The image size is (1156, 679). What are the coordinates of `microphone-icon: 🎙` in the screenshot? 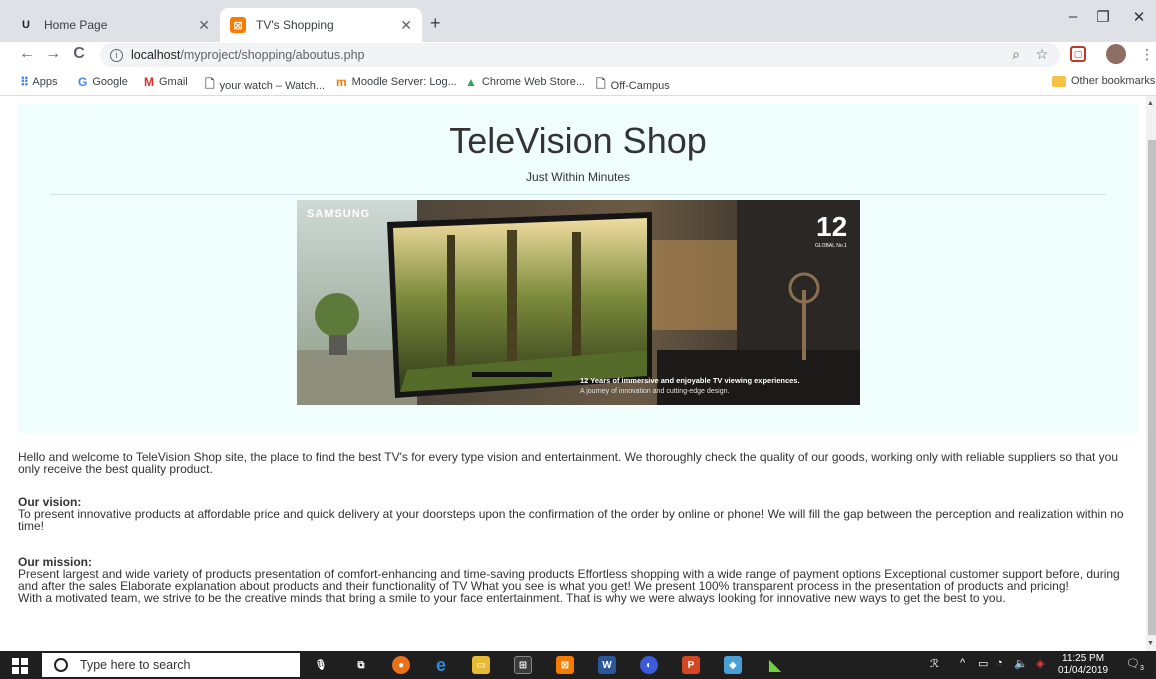 It's located at (321, 665).